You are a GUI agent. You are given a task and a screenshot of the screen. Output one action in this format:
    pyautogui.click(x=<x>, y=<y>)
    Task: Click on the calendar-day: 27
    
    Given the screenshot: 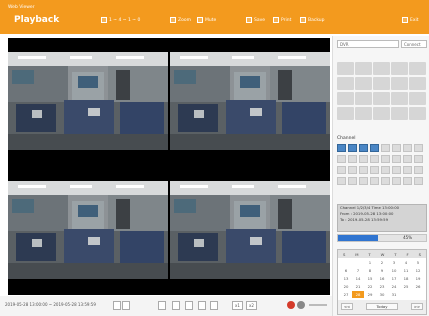 What is the action you would take?
    pyautogui.click(x=346, y=294)
    